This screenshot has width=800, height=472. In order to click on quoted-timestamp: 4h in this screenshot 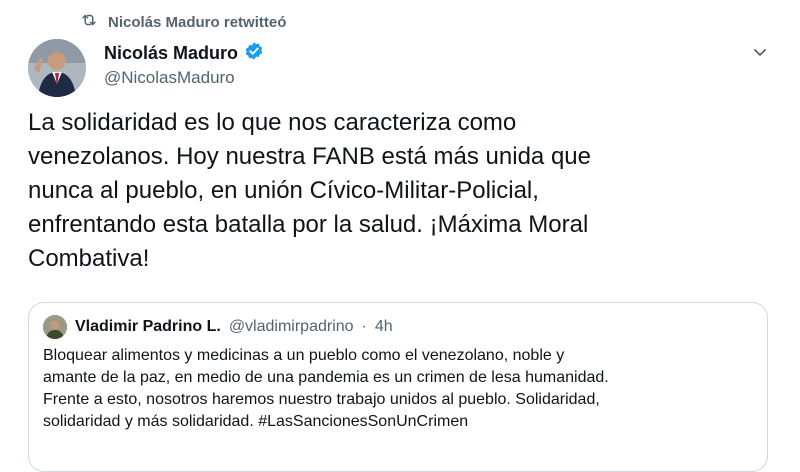, I will do `click(384, 327)`.